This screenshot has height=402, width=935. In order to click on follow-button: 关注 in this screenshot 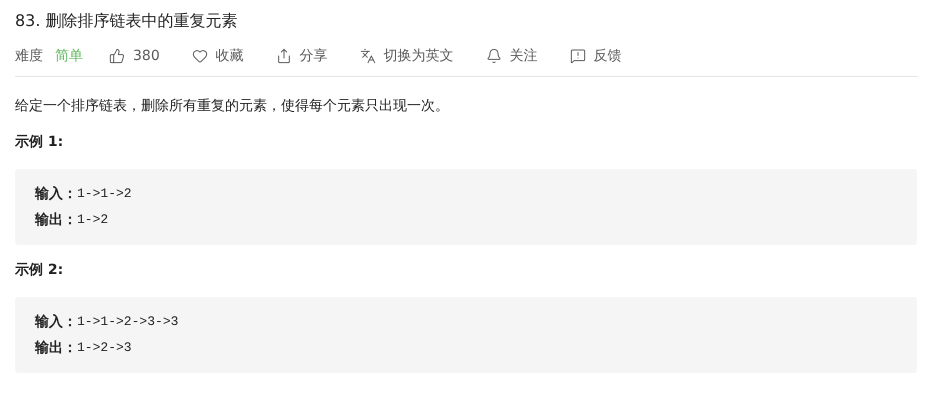, I will do `click(512, 56)`.